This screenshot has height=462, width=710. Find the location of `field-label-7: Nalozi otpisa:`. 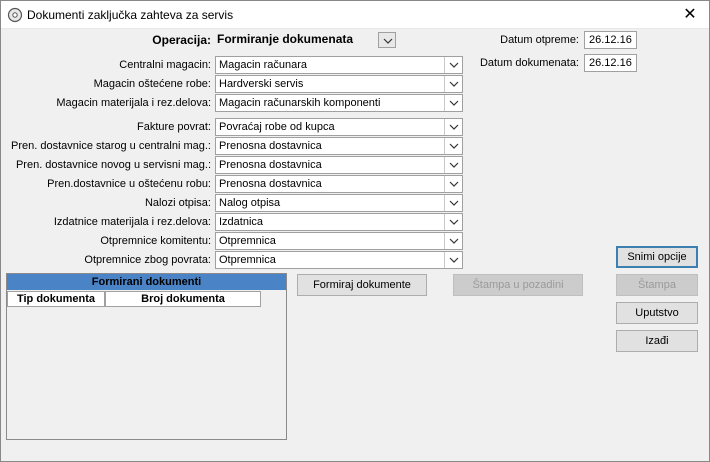

field-label-7: Nalozi otpisa: is located at coordinates (177, 203).